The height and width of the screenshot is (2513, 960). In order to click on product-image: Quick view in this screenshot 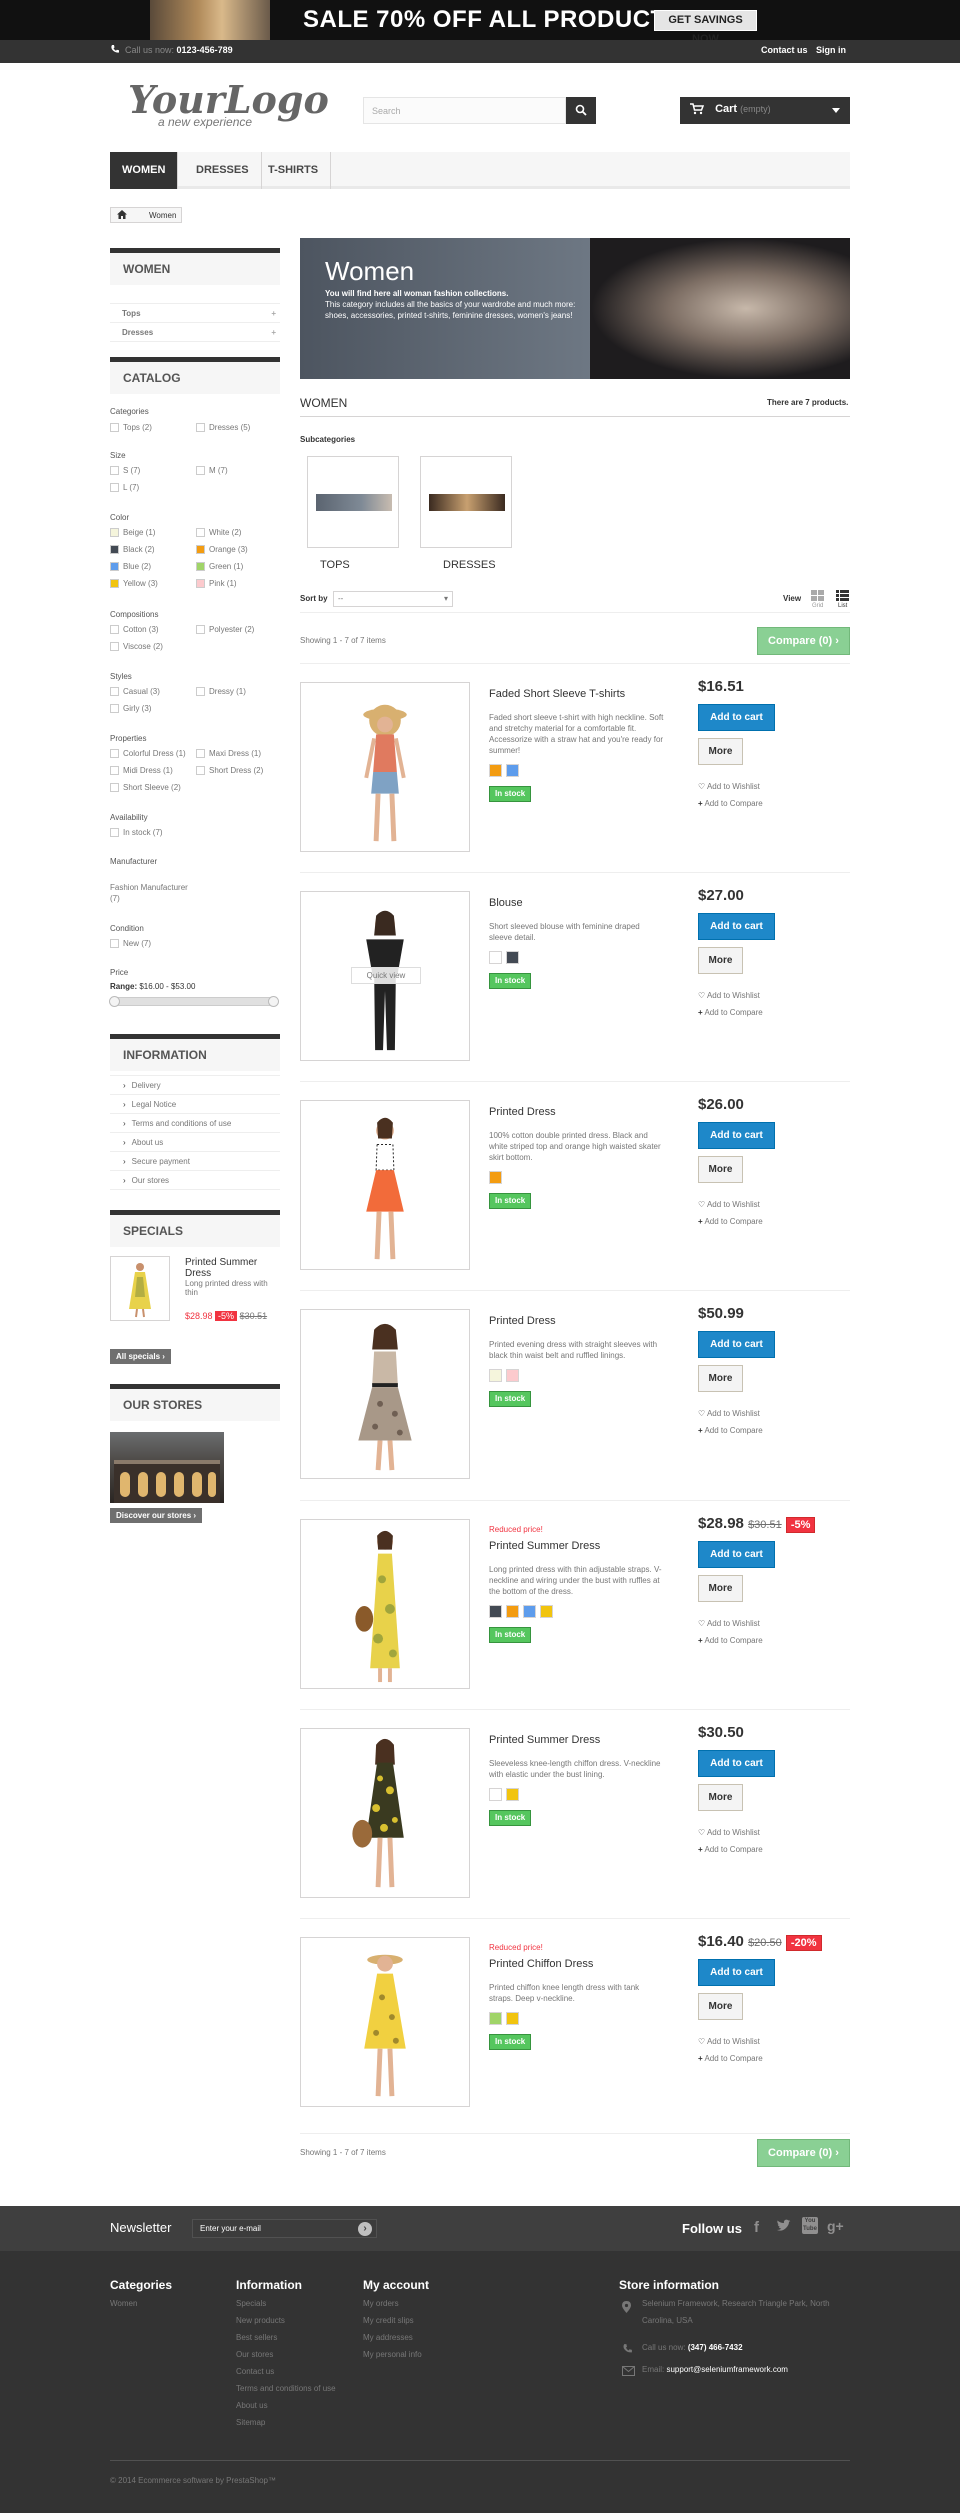, I will do `click(385, 976)`.